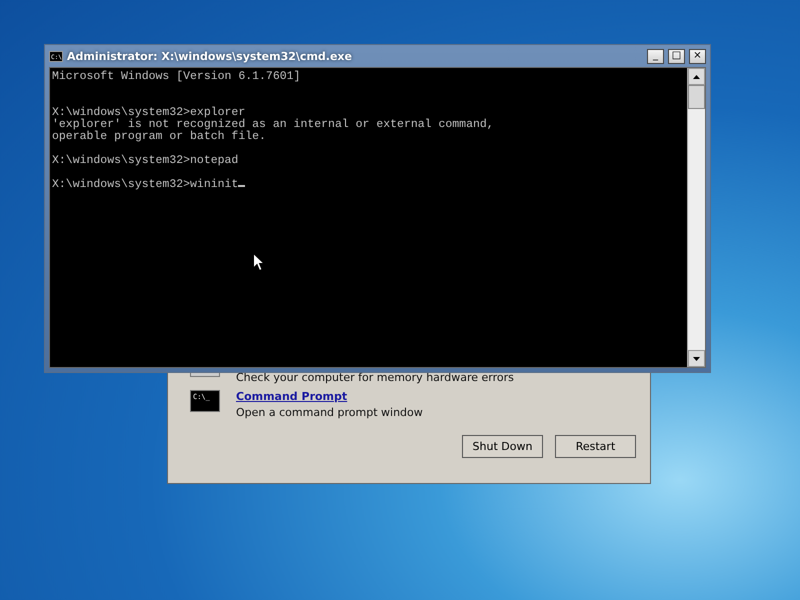 The width and height of the screenshot is (800, 600). Describe the element at coordinates (655, 56) in the screenshot. I see `minimize-button: _` at that location.